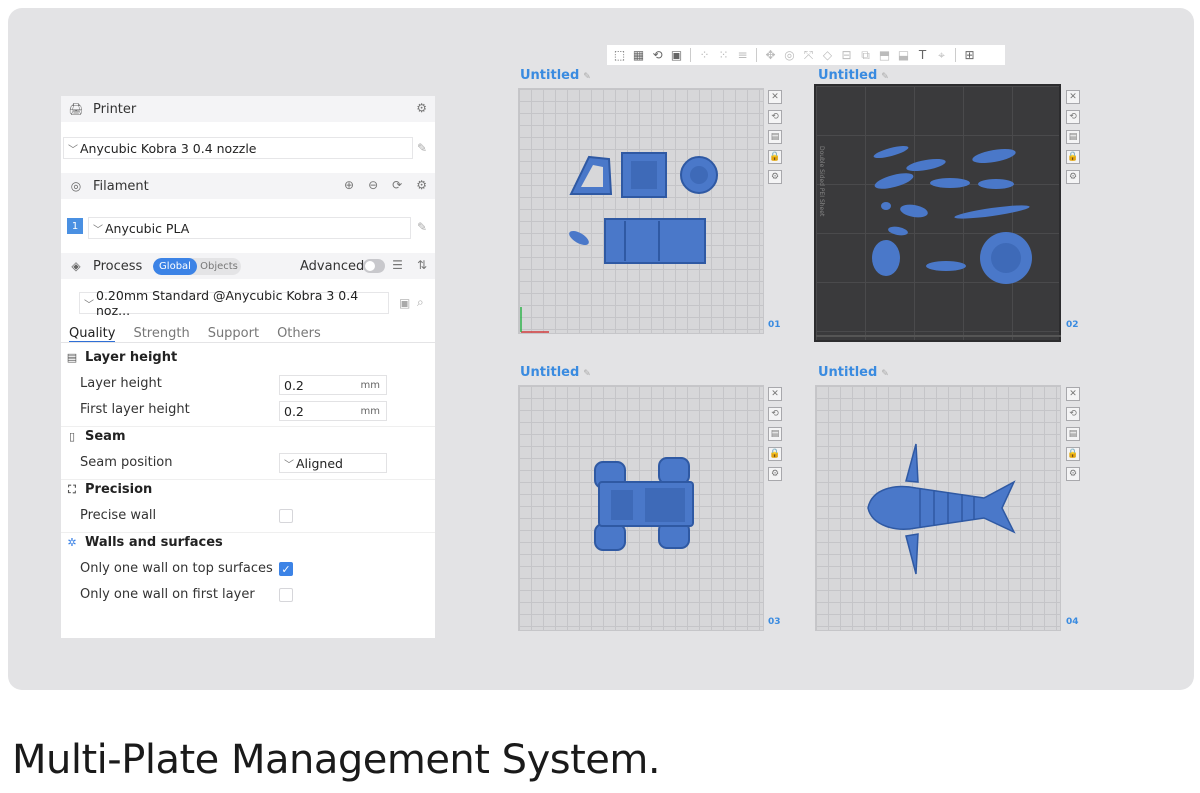  I want to click on plate-3-models, so click(642, 509).